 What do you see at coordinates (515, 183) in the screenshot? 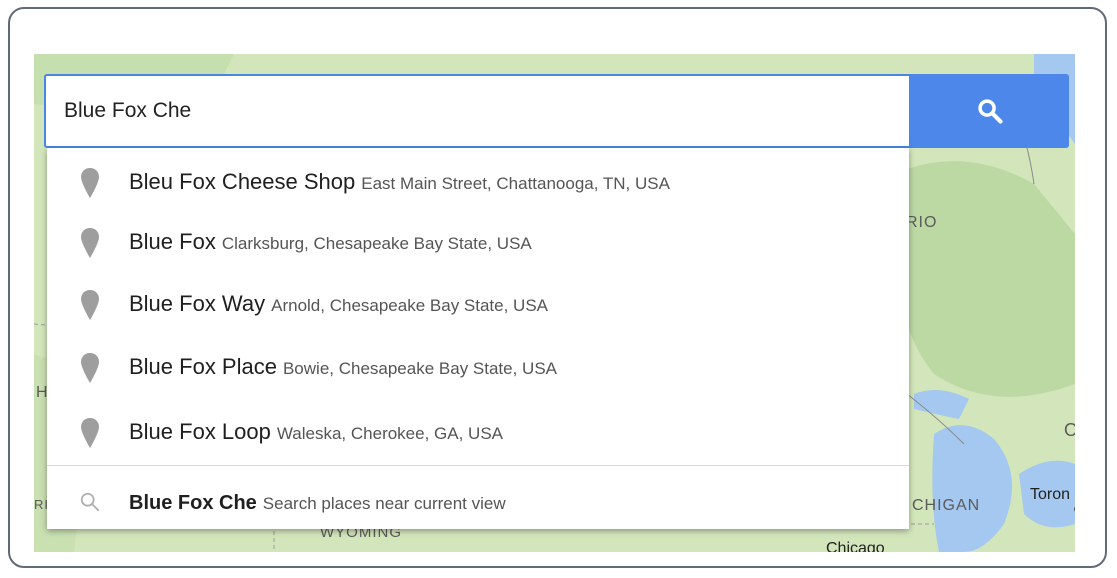
I see `suggestion-address: East Main Street, Chattanooga, TN, USA` at bounding box center [515, 183].